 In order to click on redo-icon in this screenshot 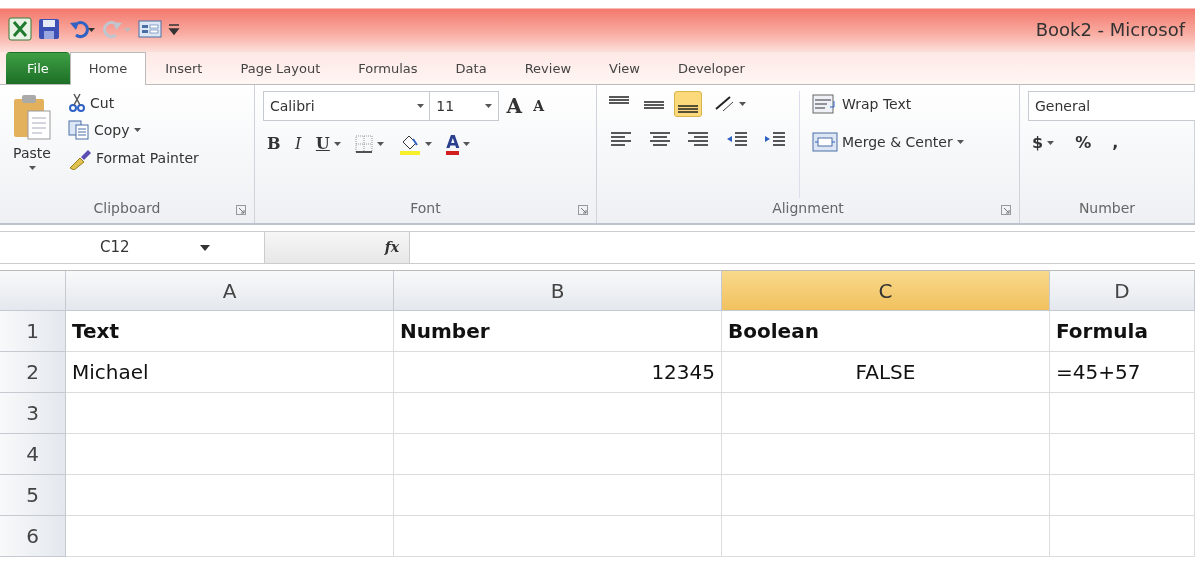, I will do `click(117, 29)`.